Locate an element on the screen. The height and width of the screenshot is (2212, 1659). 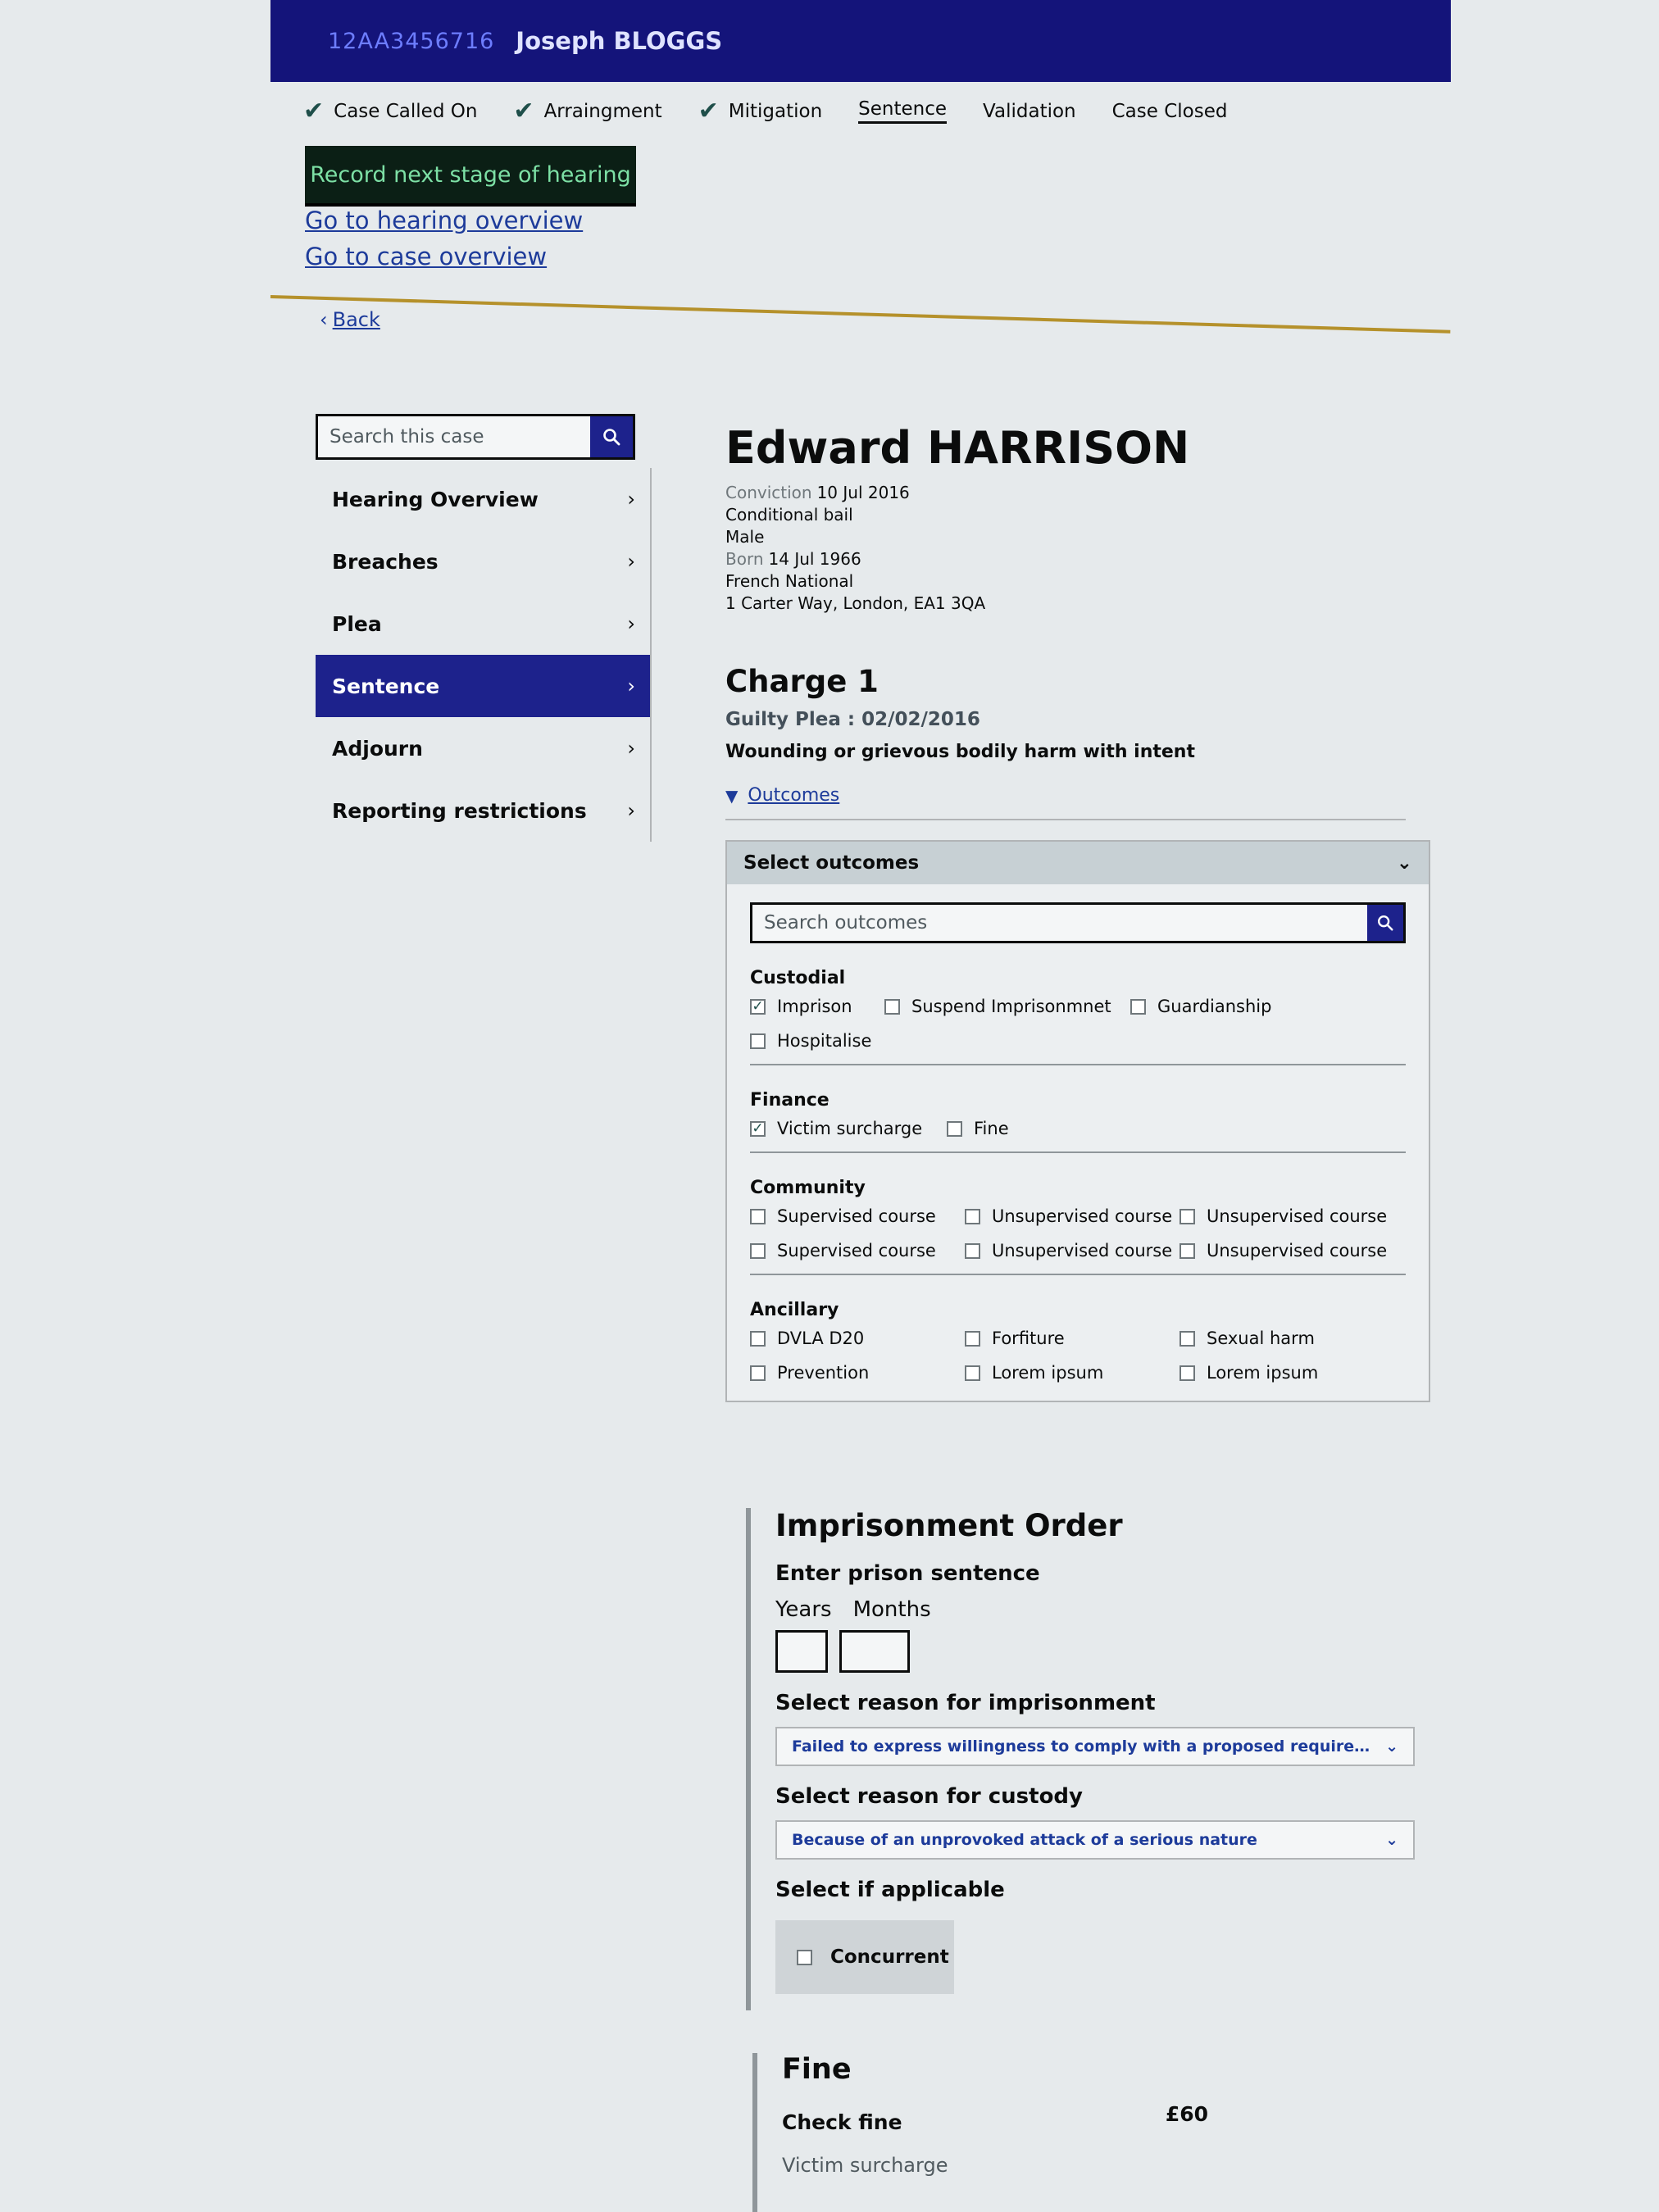
case-search-input: Search this case is located at coordinates (454, 437).